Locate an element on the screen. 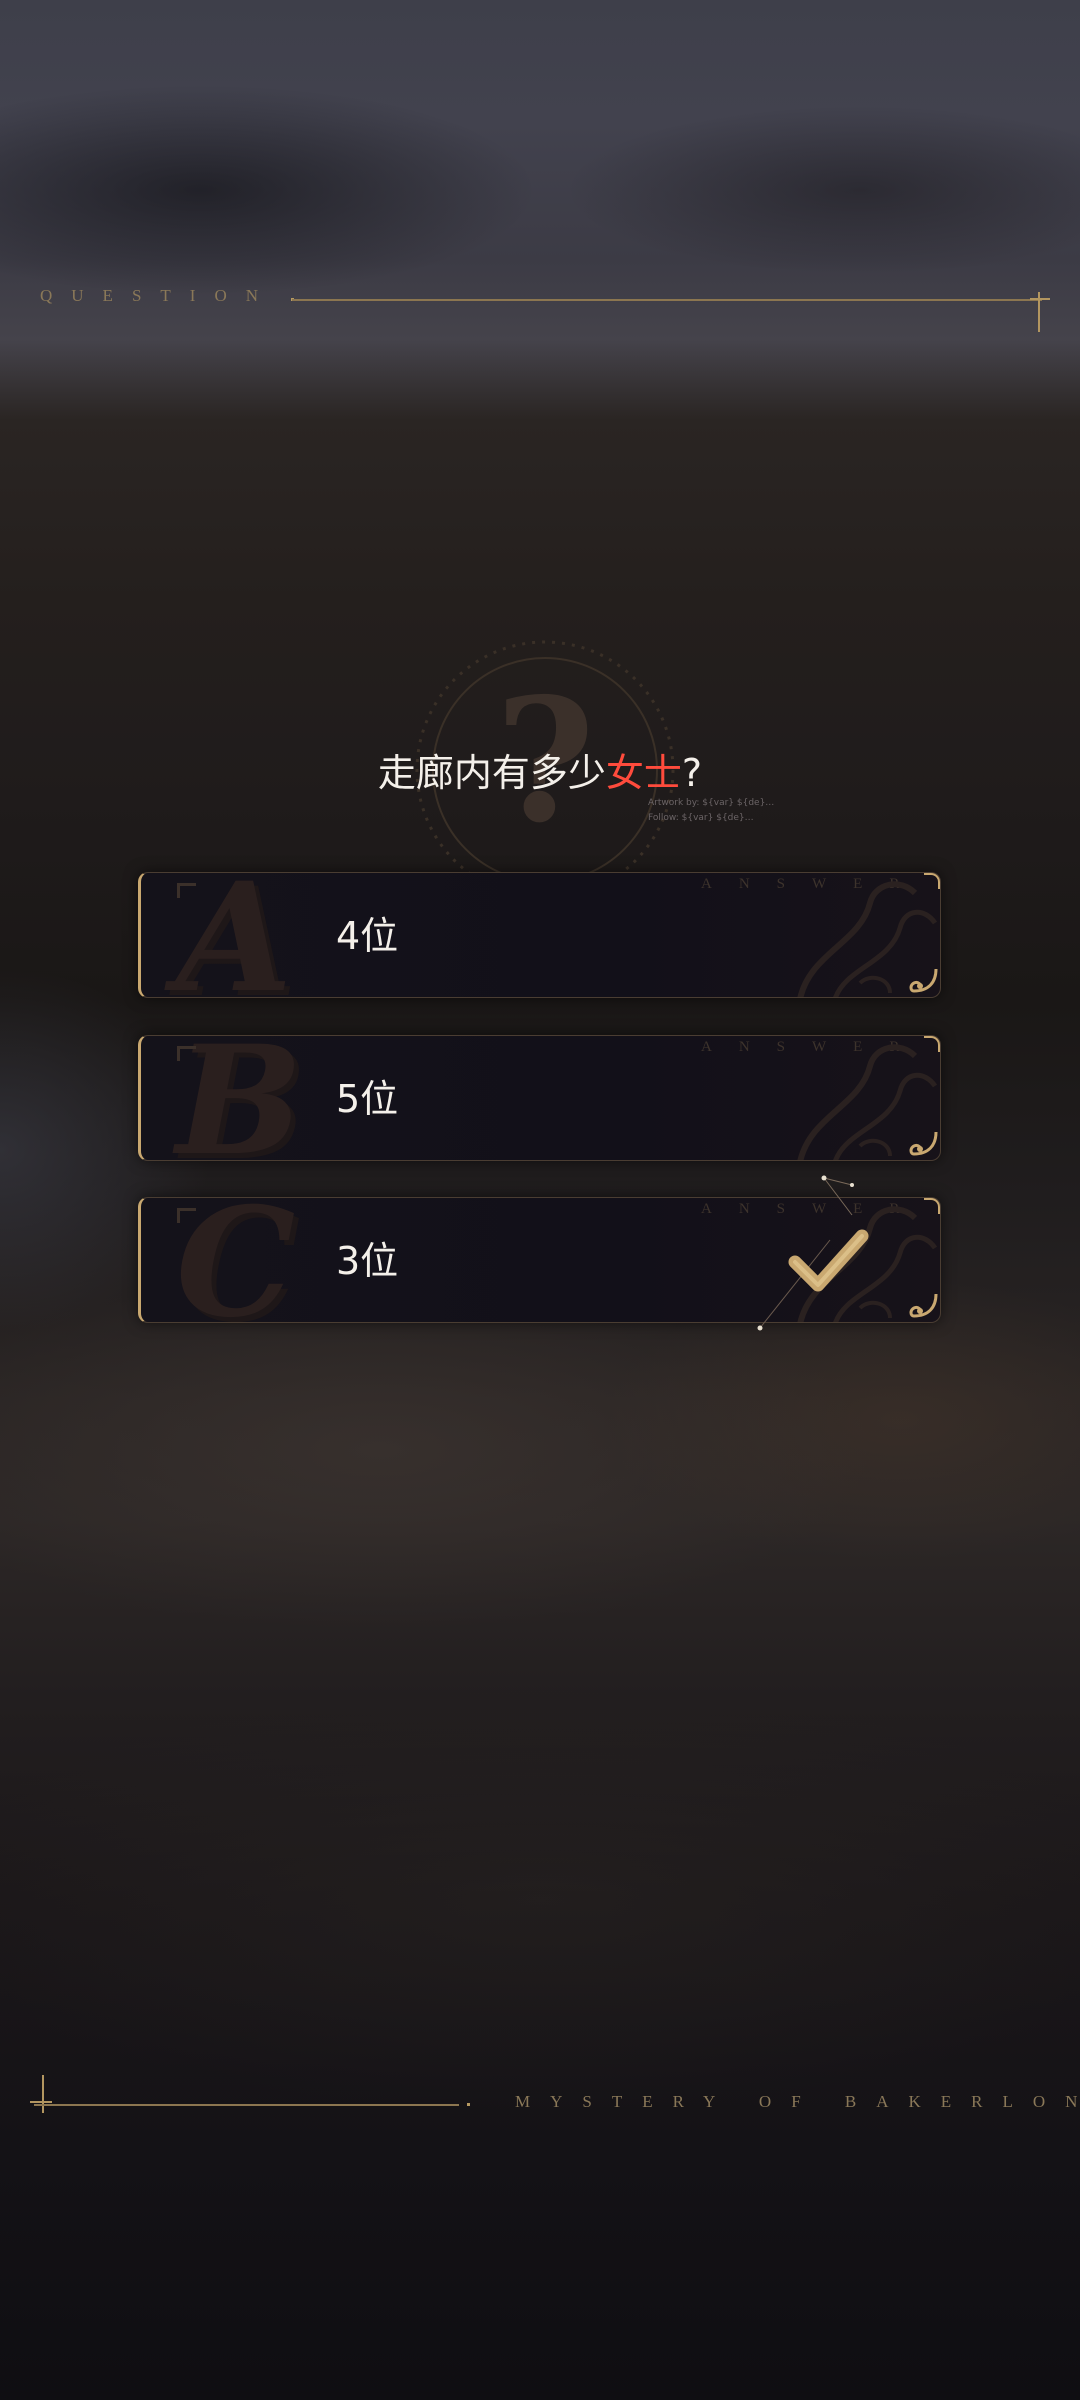  answer-option-b: B 5位 ANSWER is located at coordinates (539, 1098).